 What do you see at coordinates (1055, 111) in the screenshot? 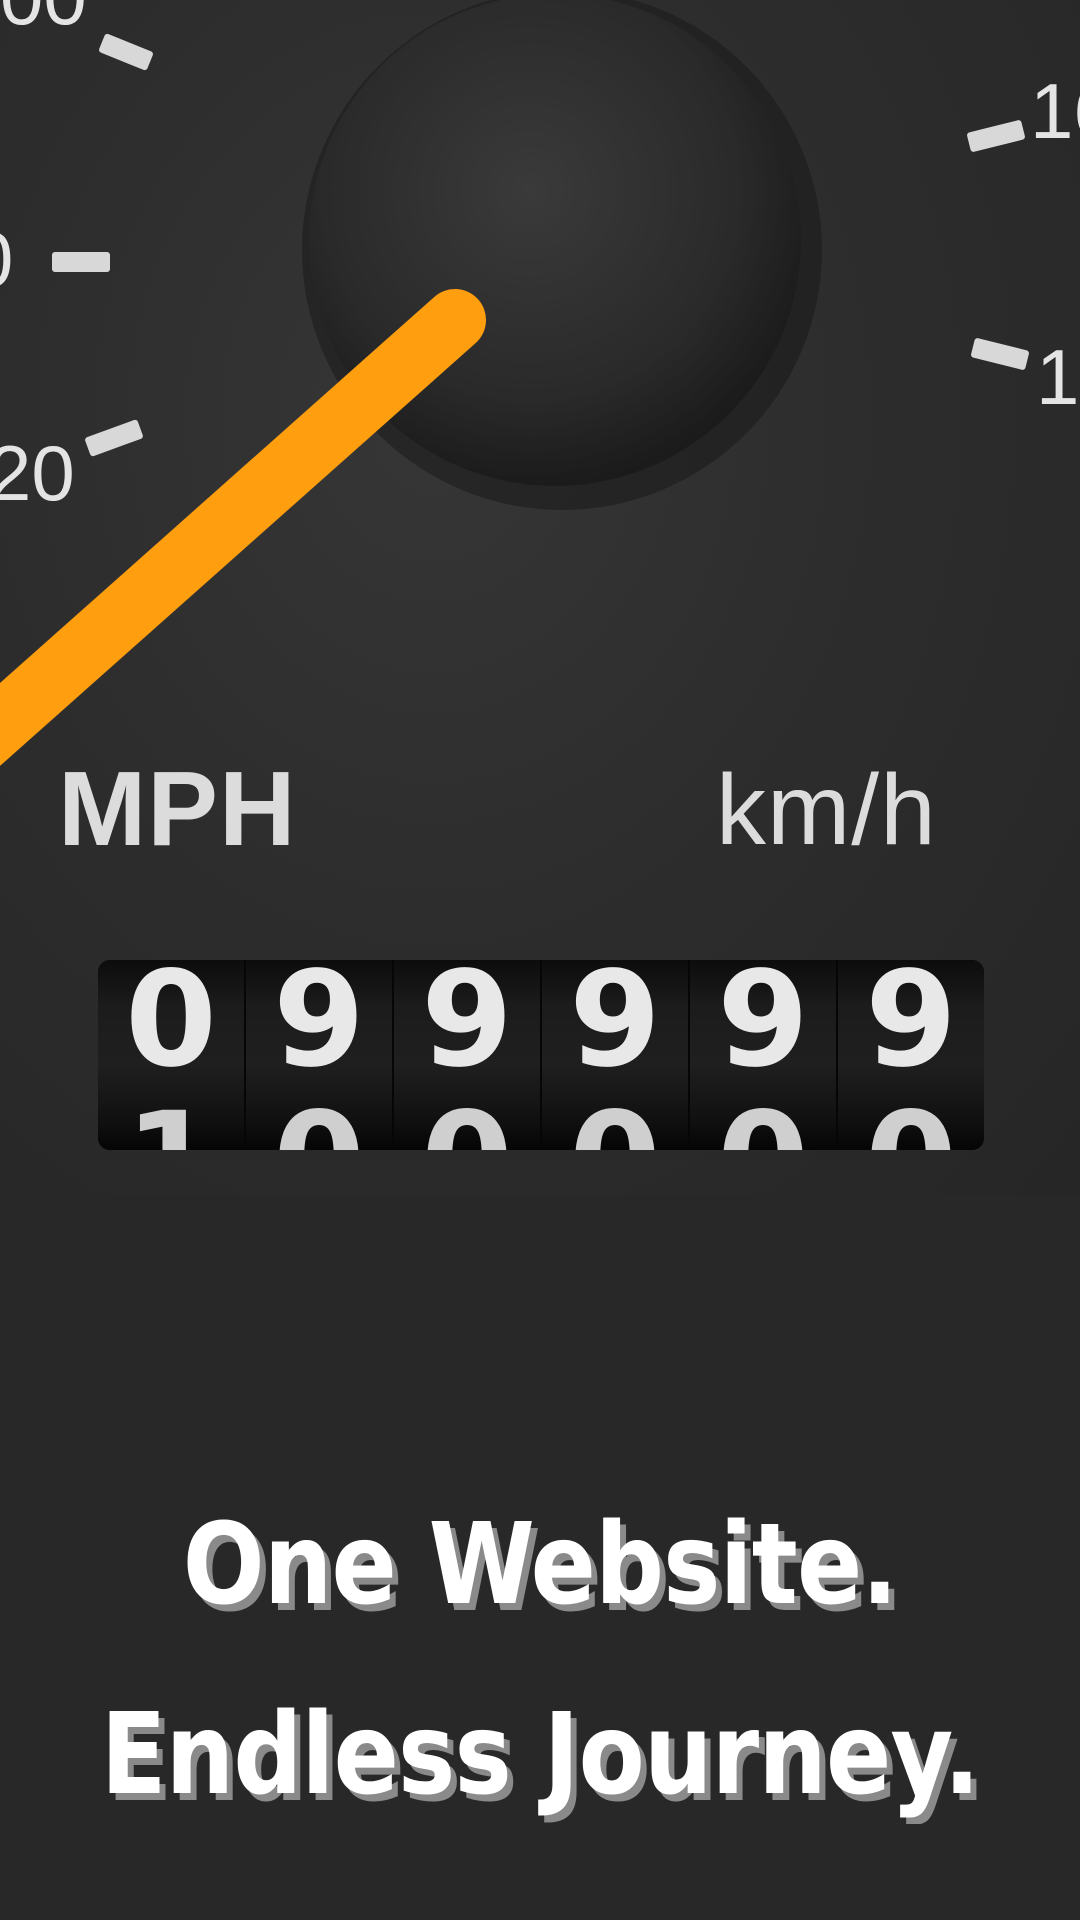
I see `scale-number: 16` at bounding box center [1055, 111].